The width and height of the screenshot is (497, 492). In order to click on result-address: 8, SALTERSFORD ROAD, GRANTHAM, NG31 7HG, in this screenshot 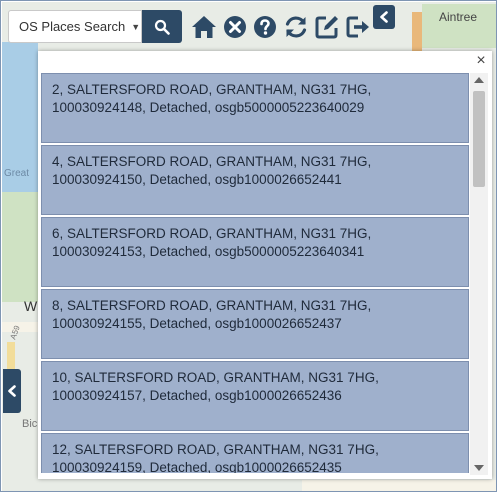, I will do `click(212, 305)`.